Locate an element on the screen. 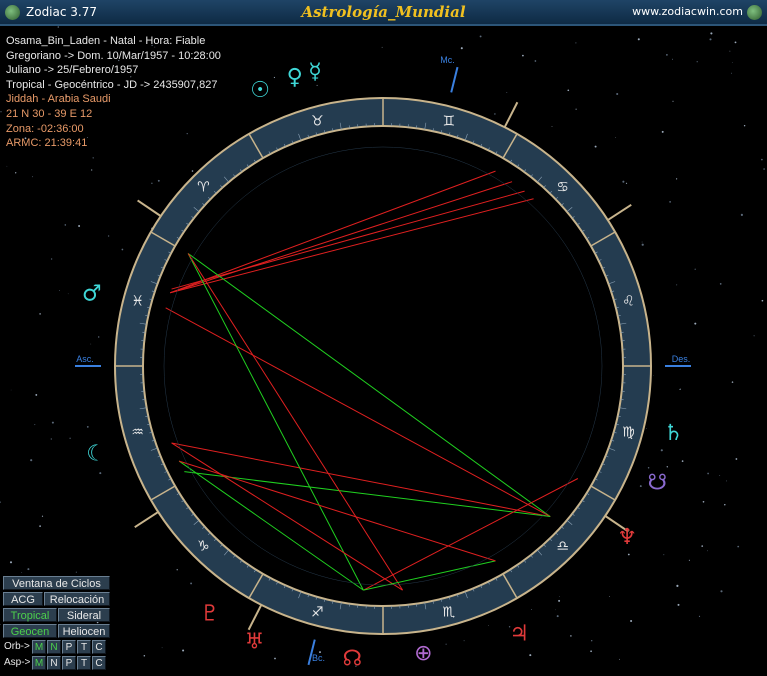 This screenshot has width=767, height=676. sideral-button: Sideral is located at coordinates (84, 615).